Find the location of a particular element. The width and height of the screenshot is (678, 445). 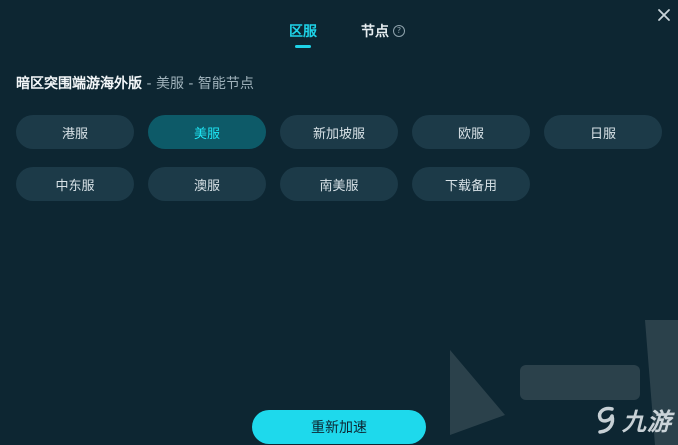

region-button-me: 中东服 is located at coordinates (75, 184).